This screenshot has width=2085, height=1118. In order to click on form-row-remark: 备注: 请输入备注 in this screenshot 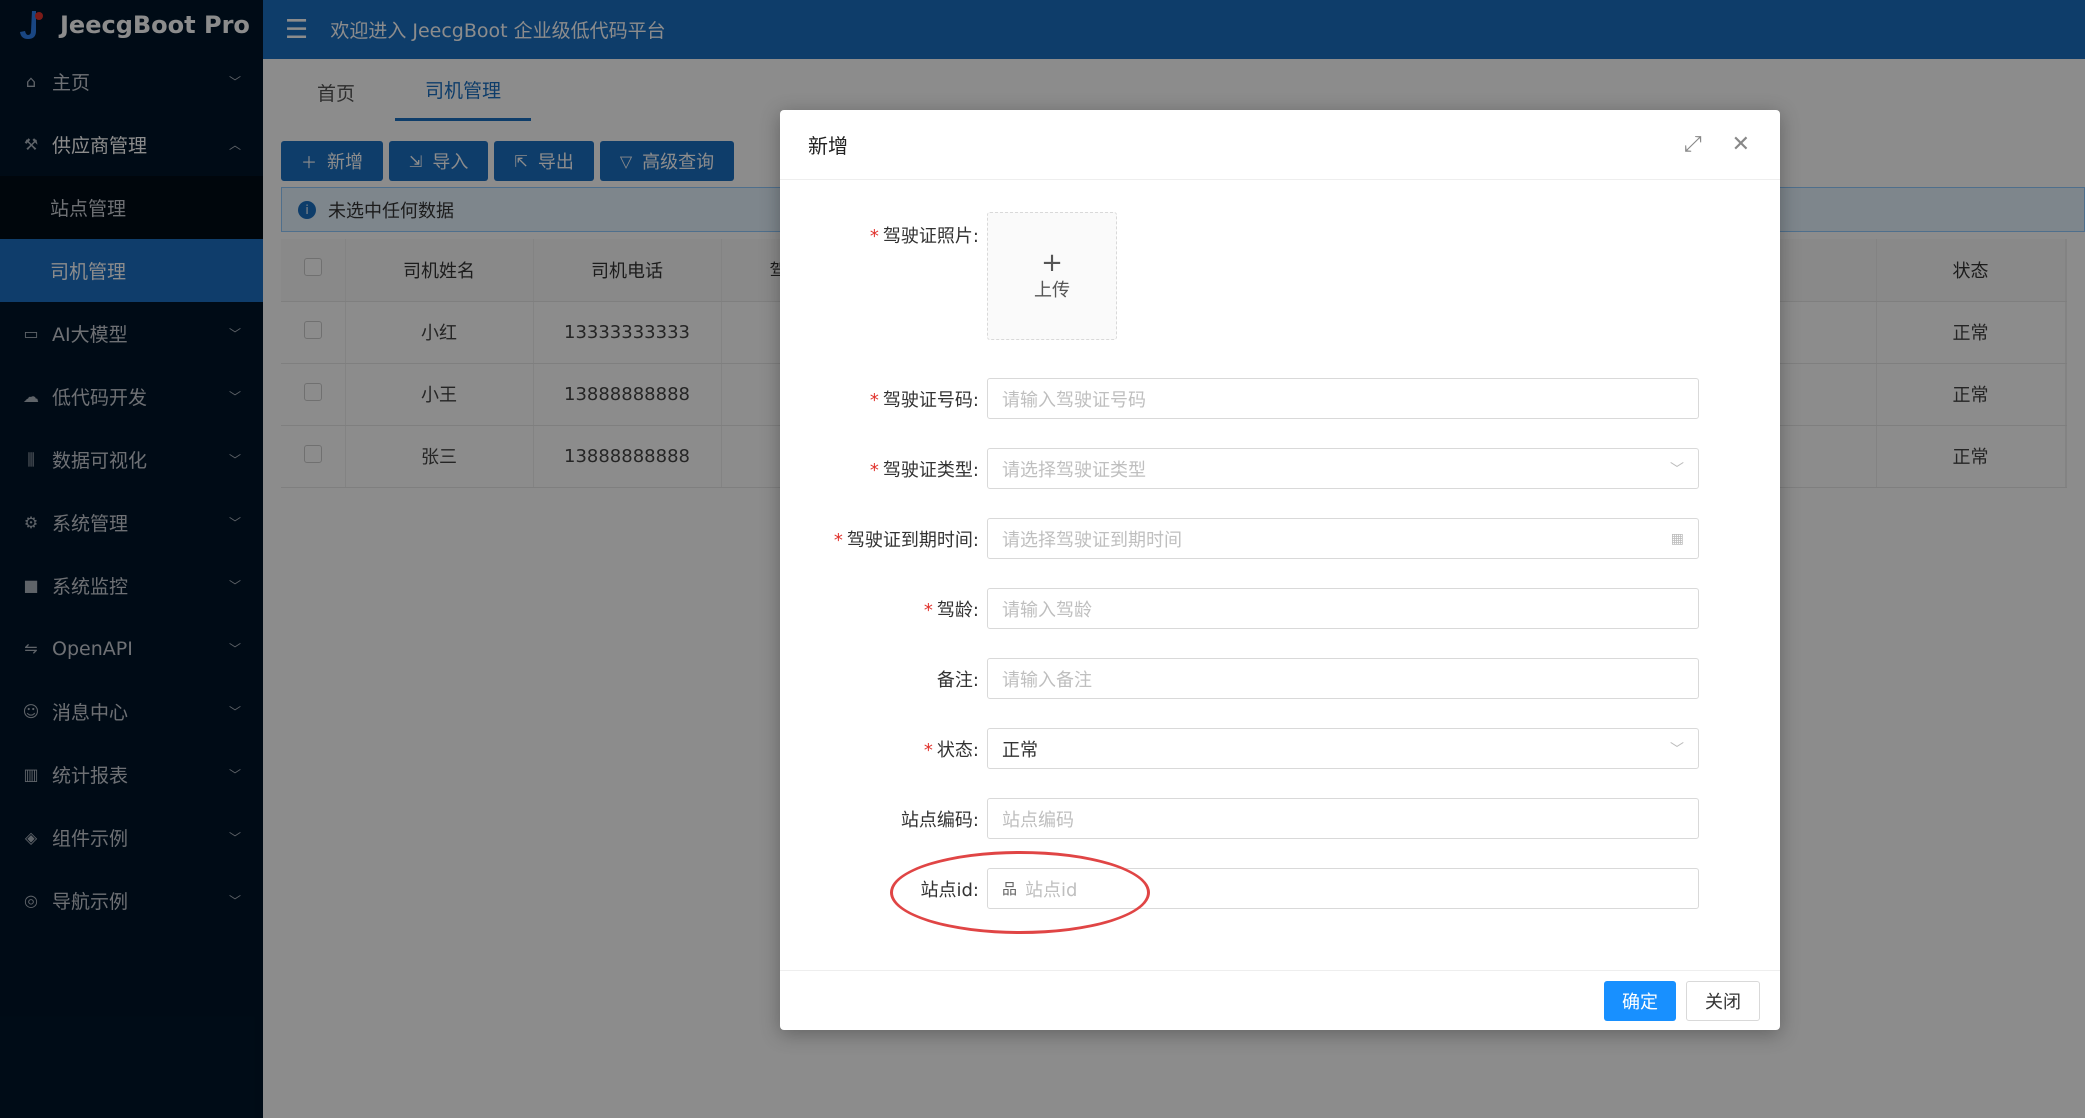, I will do `click(1280, 678)`.